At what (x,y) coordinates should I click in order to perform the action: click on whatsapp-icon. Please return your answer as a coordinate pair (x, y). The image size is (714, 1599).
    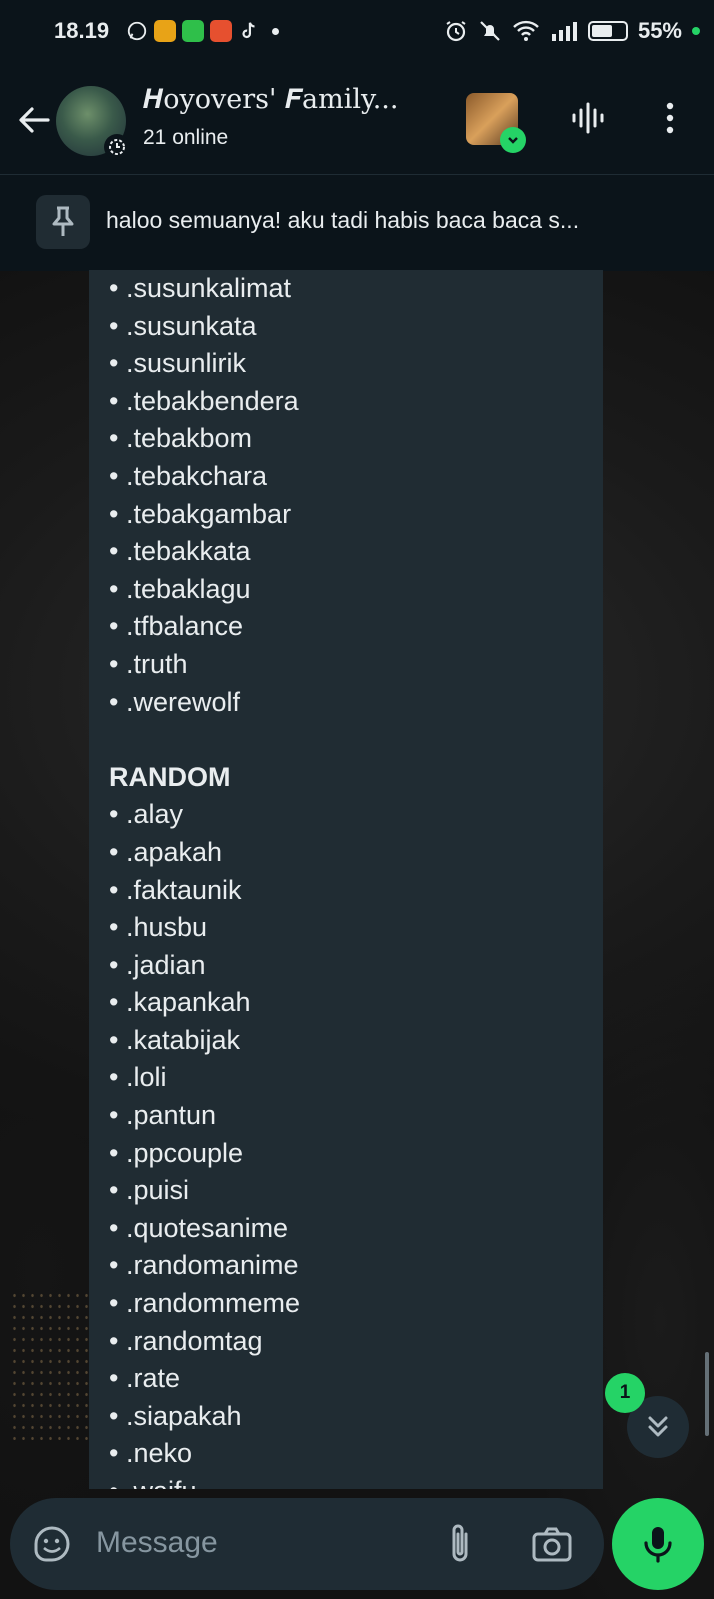
    Looking at the image, I should click on (137, 31).